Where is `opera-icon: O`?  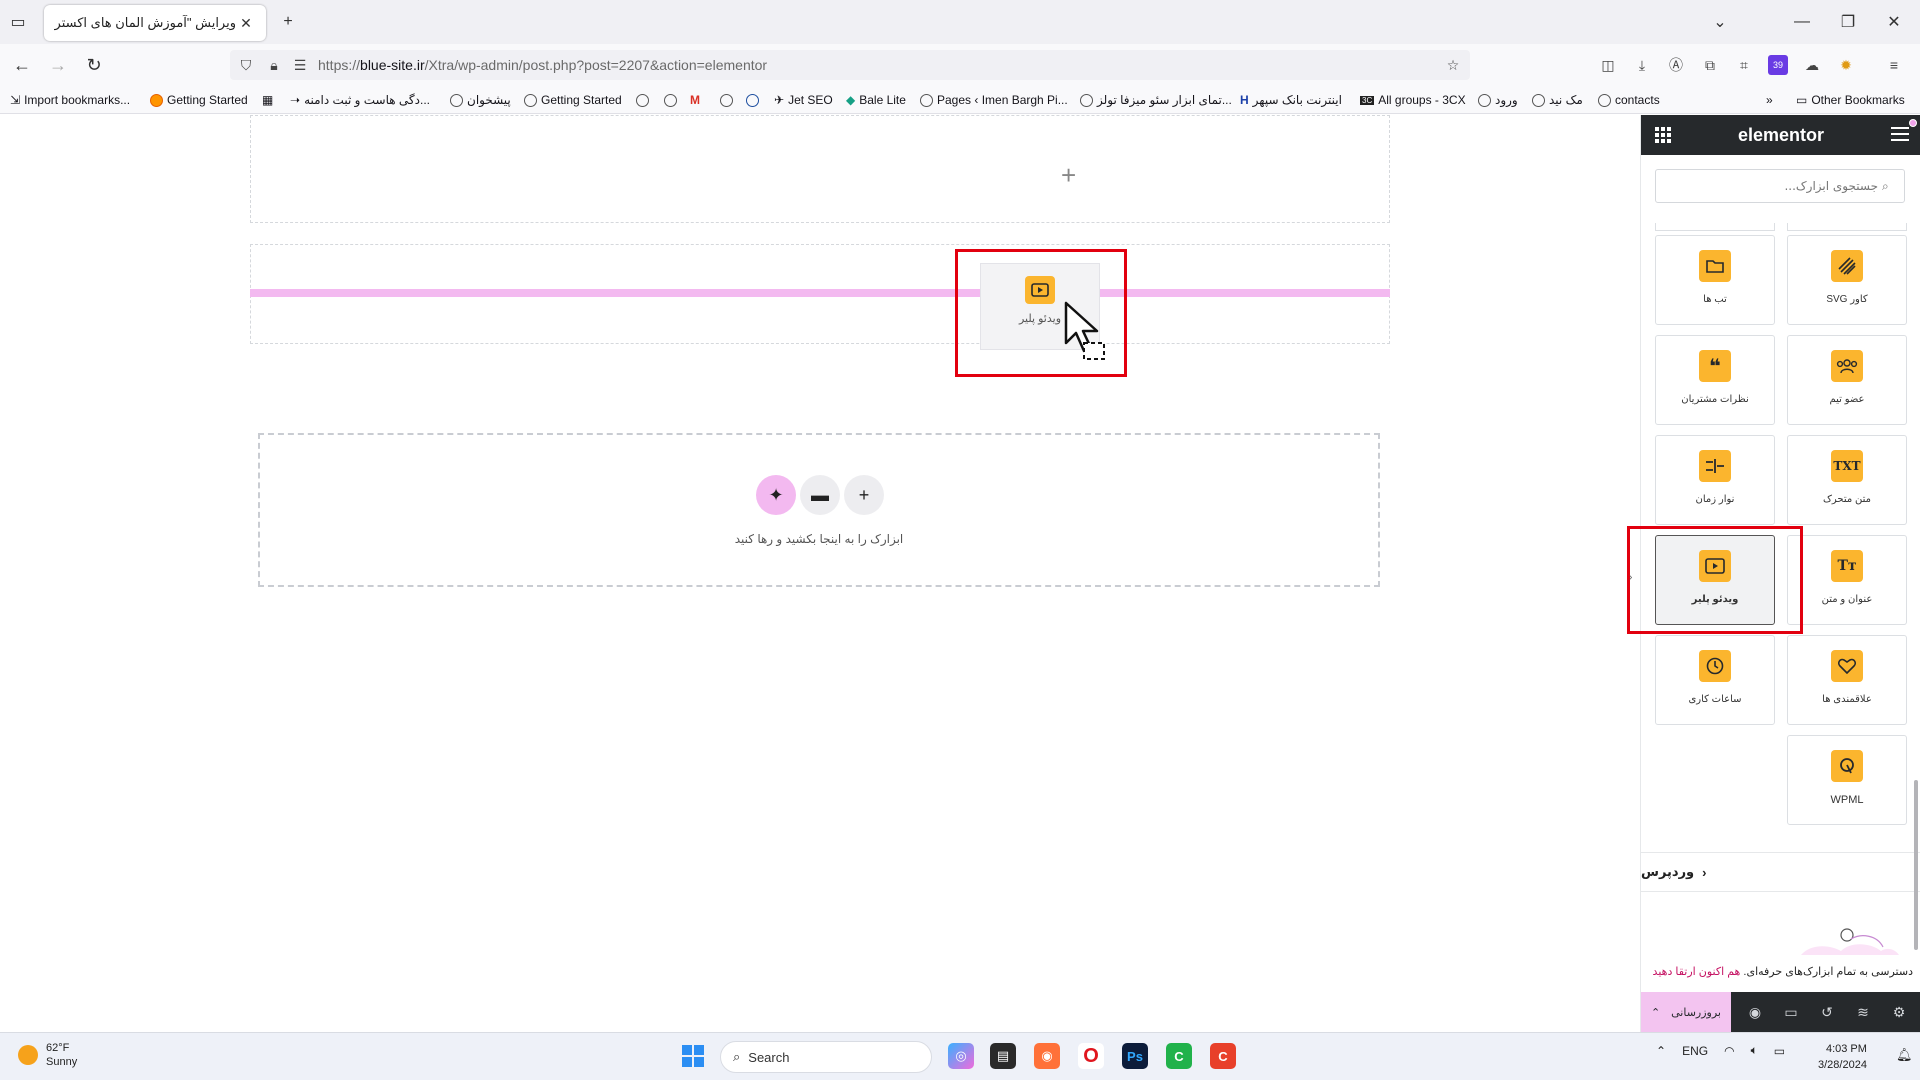 opera-icon: O is located at coordinates (1091, 1056).